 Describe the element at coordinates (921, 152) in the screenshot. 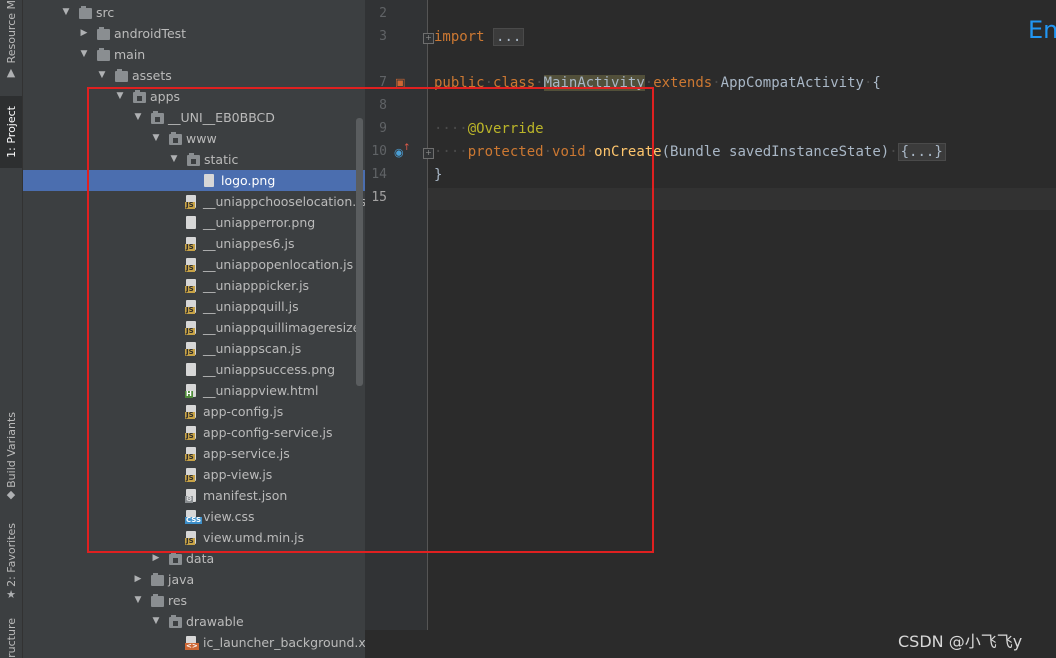

I see `folded-method-body: {...}` at that location.